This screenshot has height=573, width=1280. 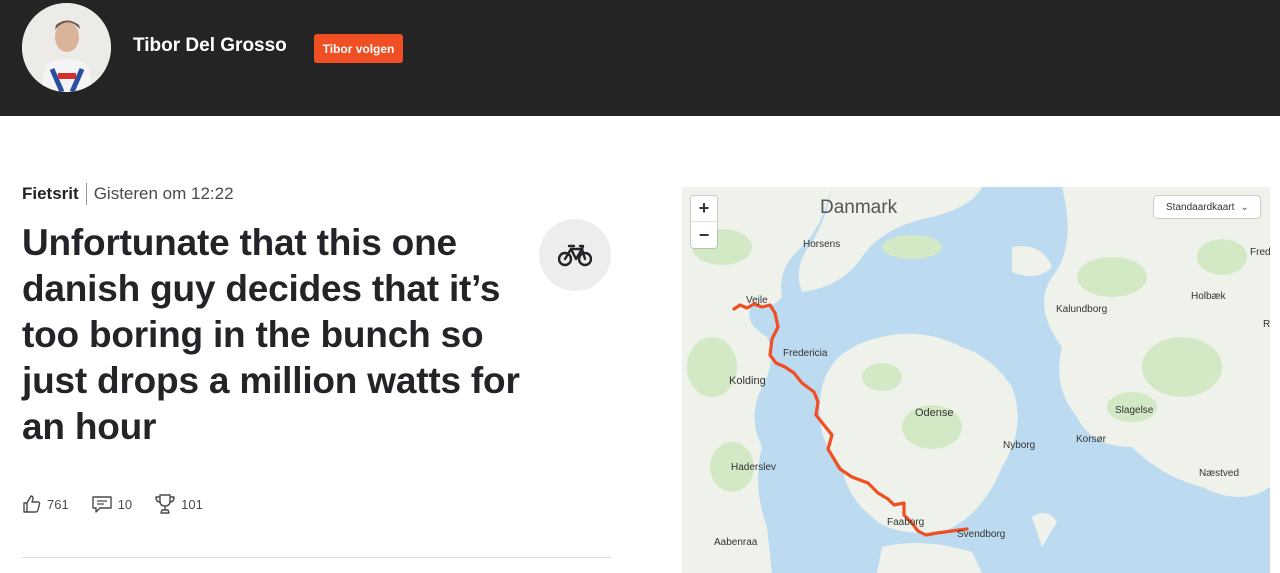 I want to click on map-label-naestved: Næstved, so click(x=1219, y=473).